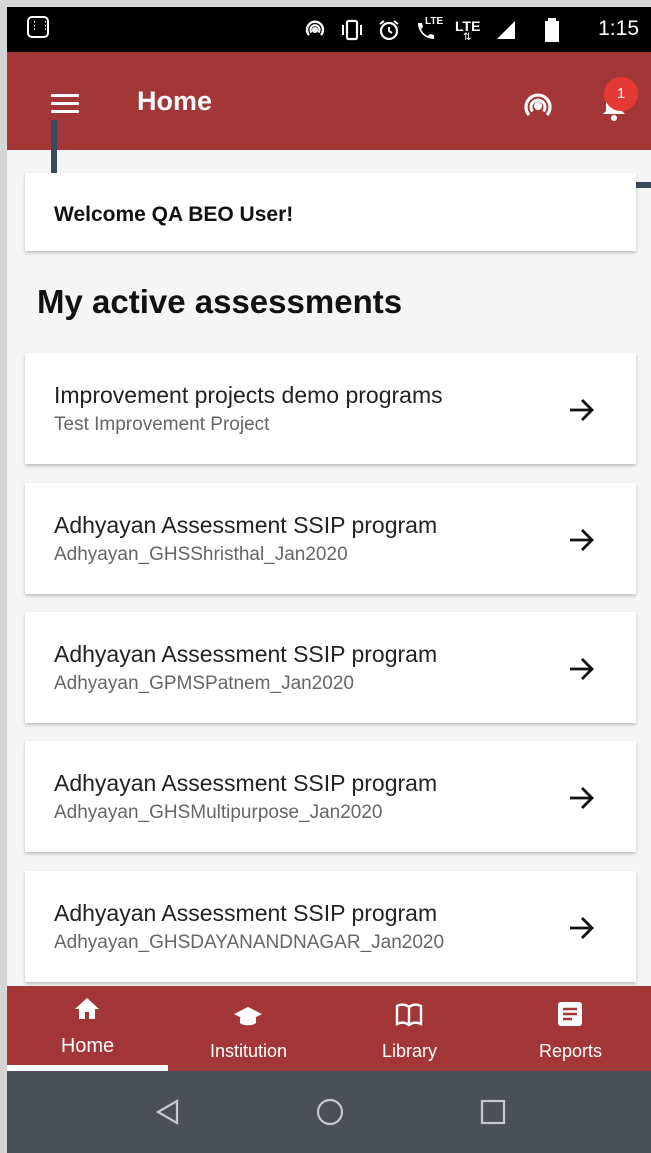  Describe the element at coordinates (409, 1028) in the screenshot. I see `nav-item-library: Library` at that location.